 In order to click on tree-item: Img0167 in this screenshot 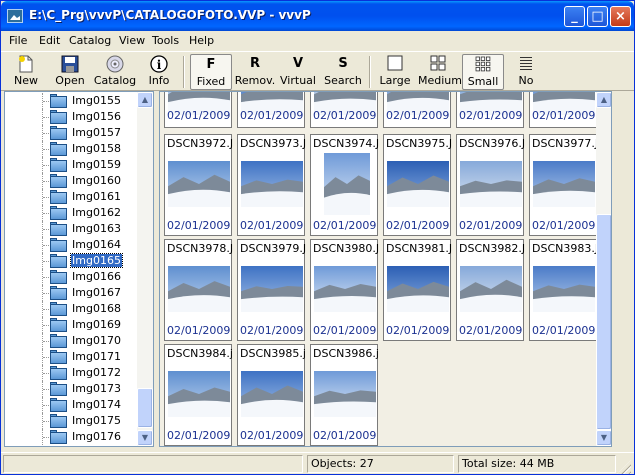, I will do `click(72, 293)`.